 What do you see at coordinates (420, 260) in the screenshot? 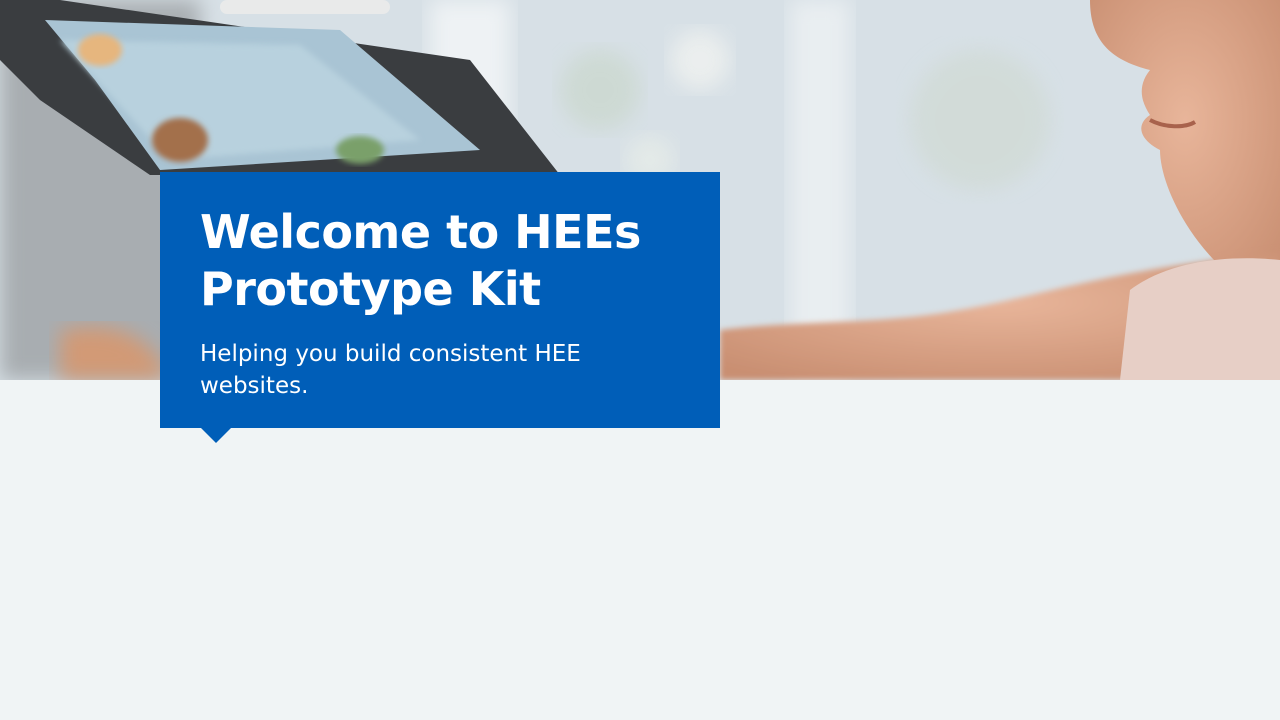
I see `hero-title: Welcome to HEEs Prototype Kit` at bounding box center [420, 260].